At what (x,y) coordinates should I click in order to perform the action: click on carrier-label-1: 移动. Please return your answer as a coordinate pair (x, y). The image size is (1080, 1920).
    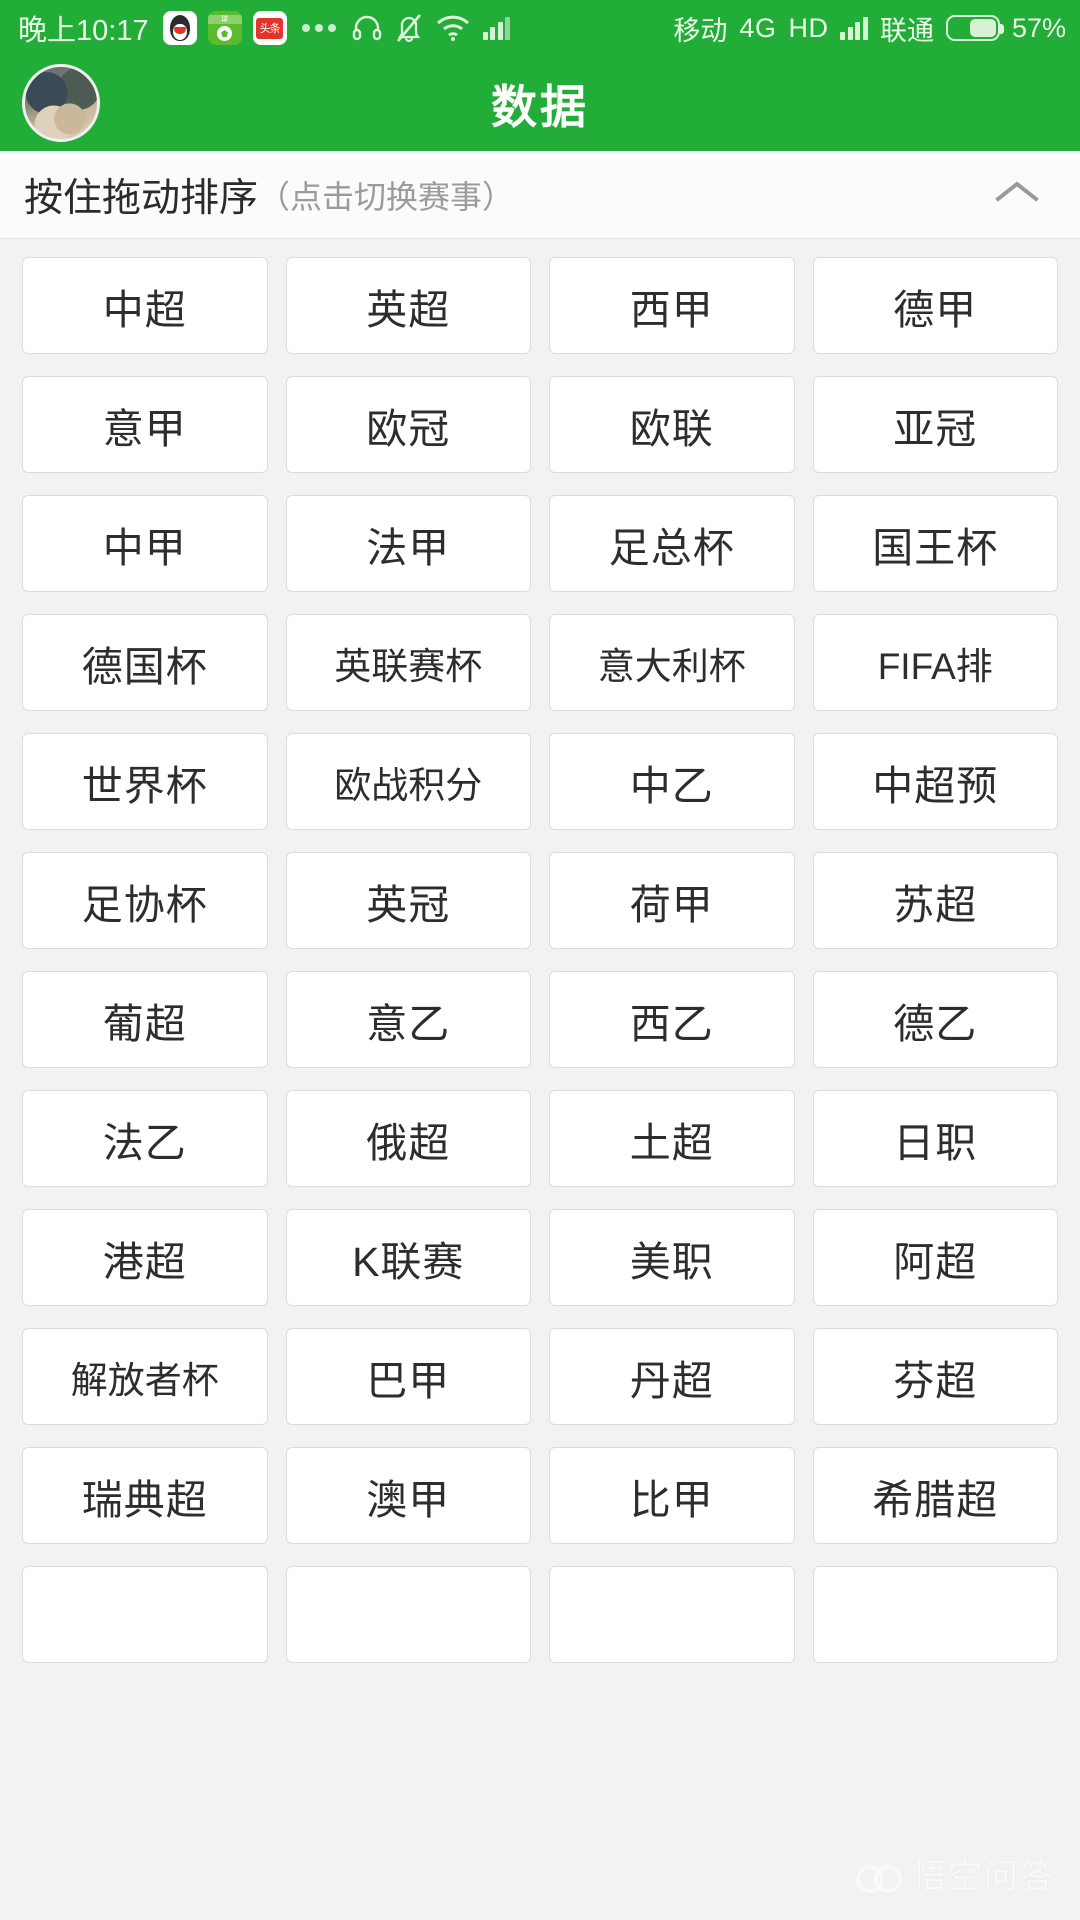
    Looking at the image, I should click on (700, 30).